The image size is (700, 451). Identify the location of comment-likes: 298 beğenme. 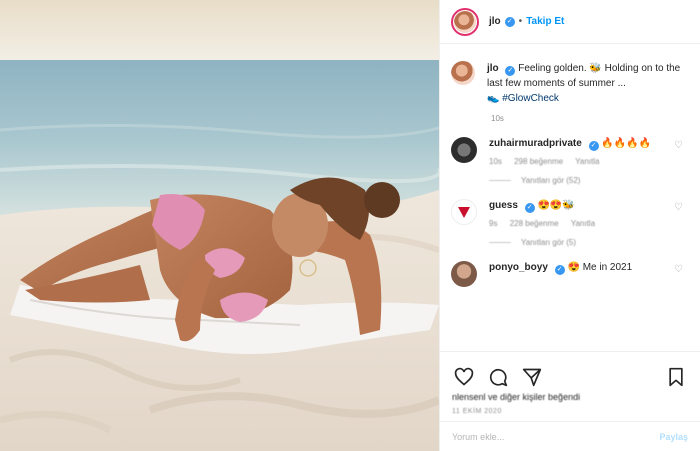
(538, 161).